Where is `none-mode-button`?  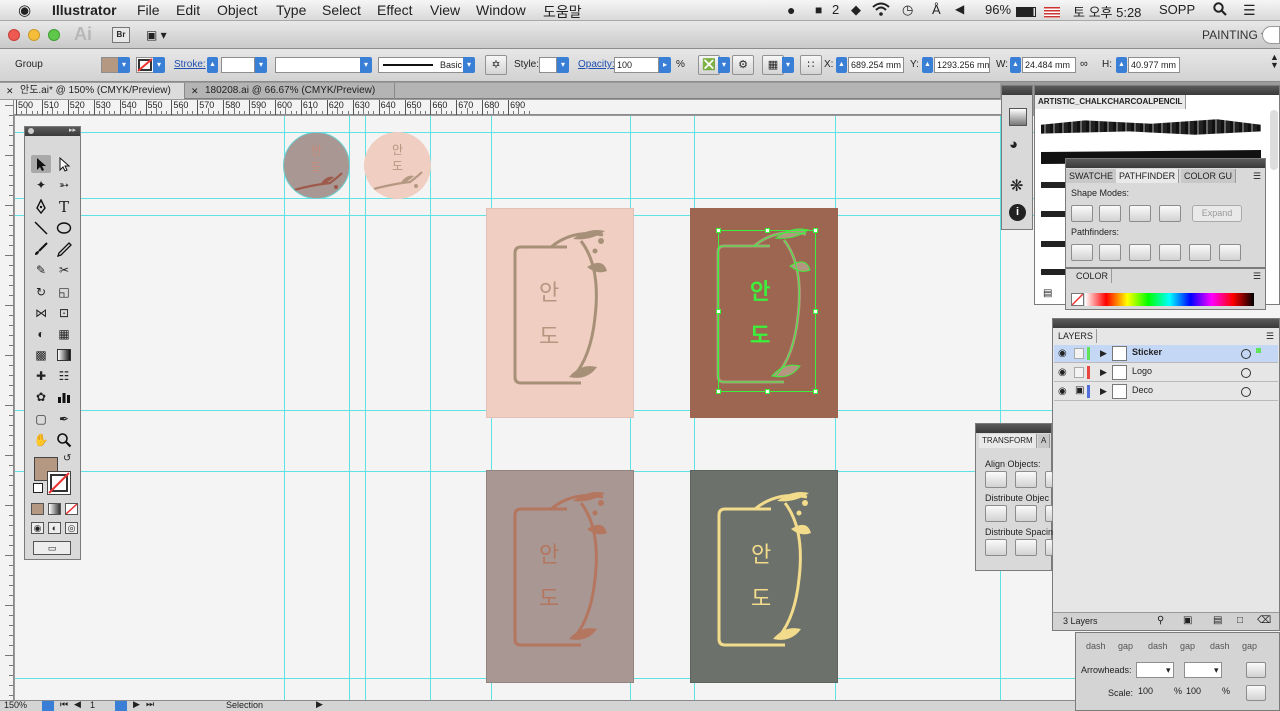 none-mode-button is located at coordinates (71, 509).